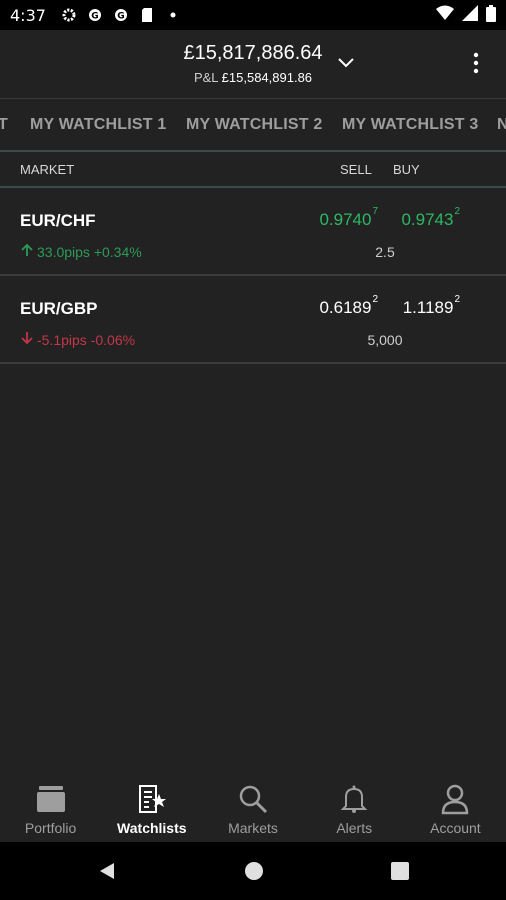  I want to click on nav-markets: Markets, so click(252, 810).